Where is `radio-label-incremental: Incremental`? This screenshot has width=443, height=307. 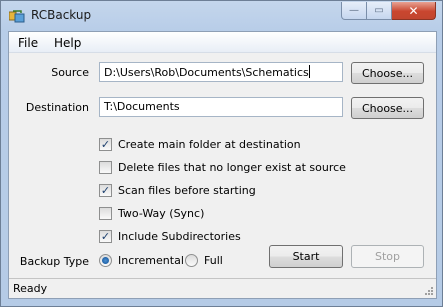
radio-label-incremental: Incremental is located at coordinates (151, 260).